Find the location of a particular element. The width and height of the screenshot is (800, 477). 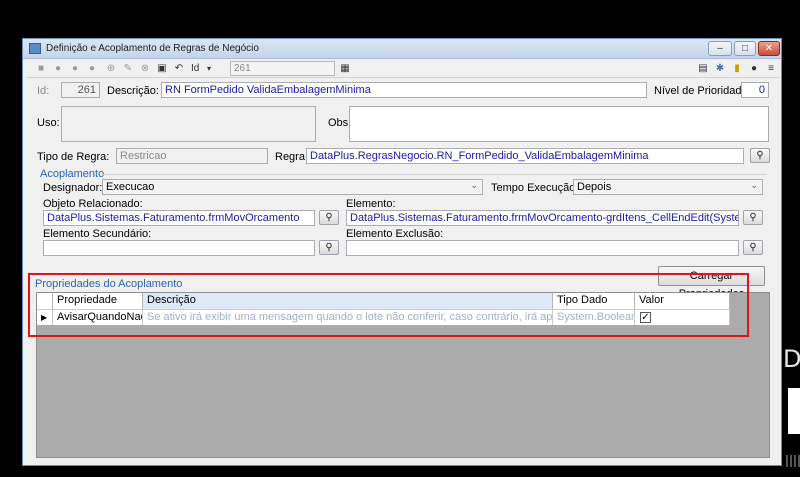

user-icon: ● is located at coordinates (754, 69).